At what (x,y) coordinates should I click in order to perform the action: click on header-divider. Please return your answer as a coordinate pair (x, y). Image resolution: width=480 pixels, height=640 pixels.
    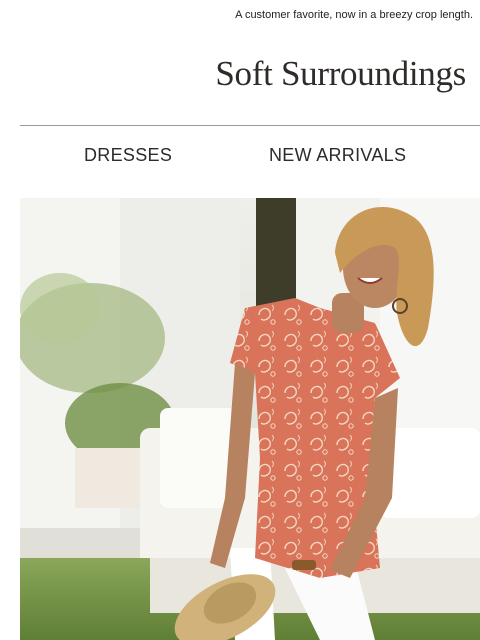
    Looking at the image, I should click on (250, 125).